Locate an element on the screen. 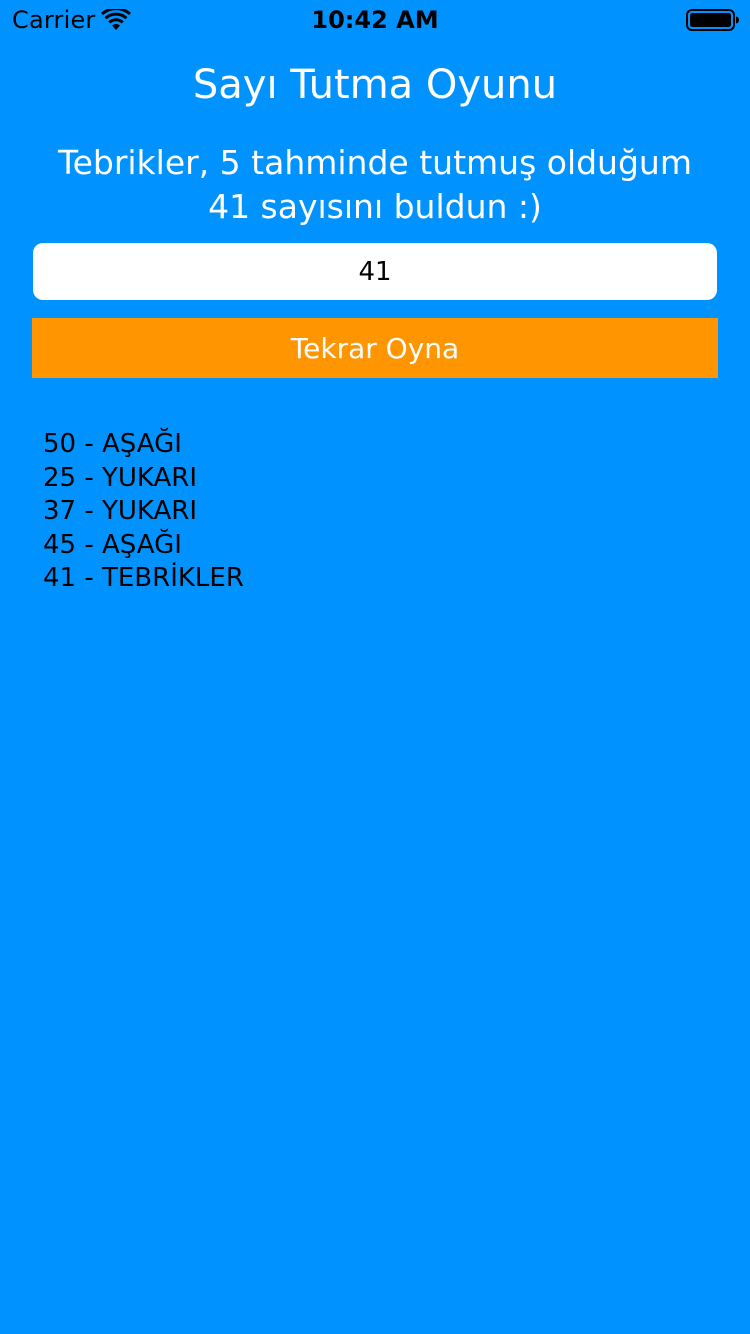 The width and height of the screenshot is (750, 1334). page-title: Sayı Tutma Oyunu is located at coordinates (375, 85).